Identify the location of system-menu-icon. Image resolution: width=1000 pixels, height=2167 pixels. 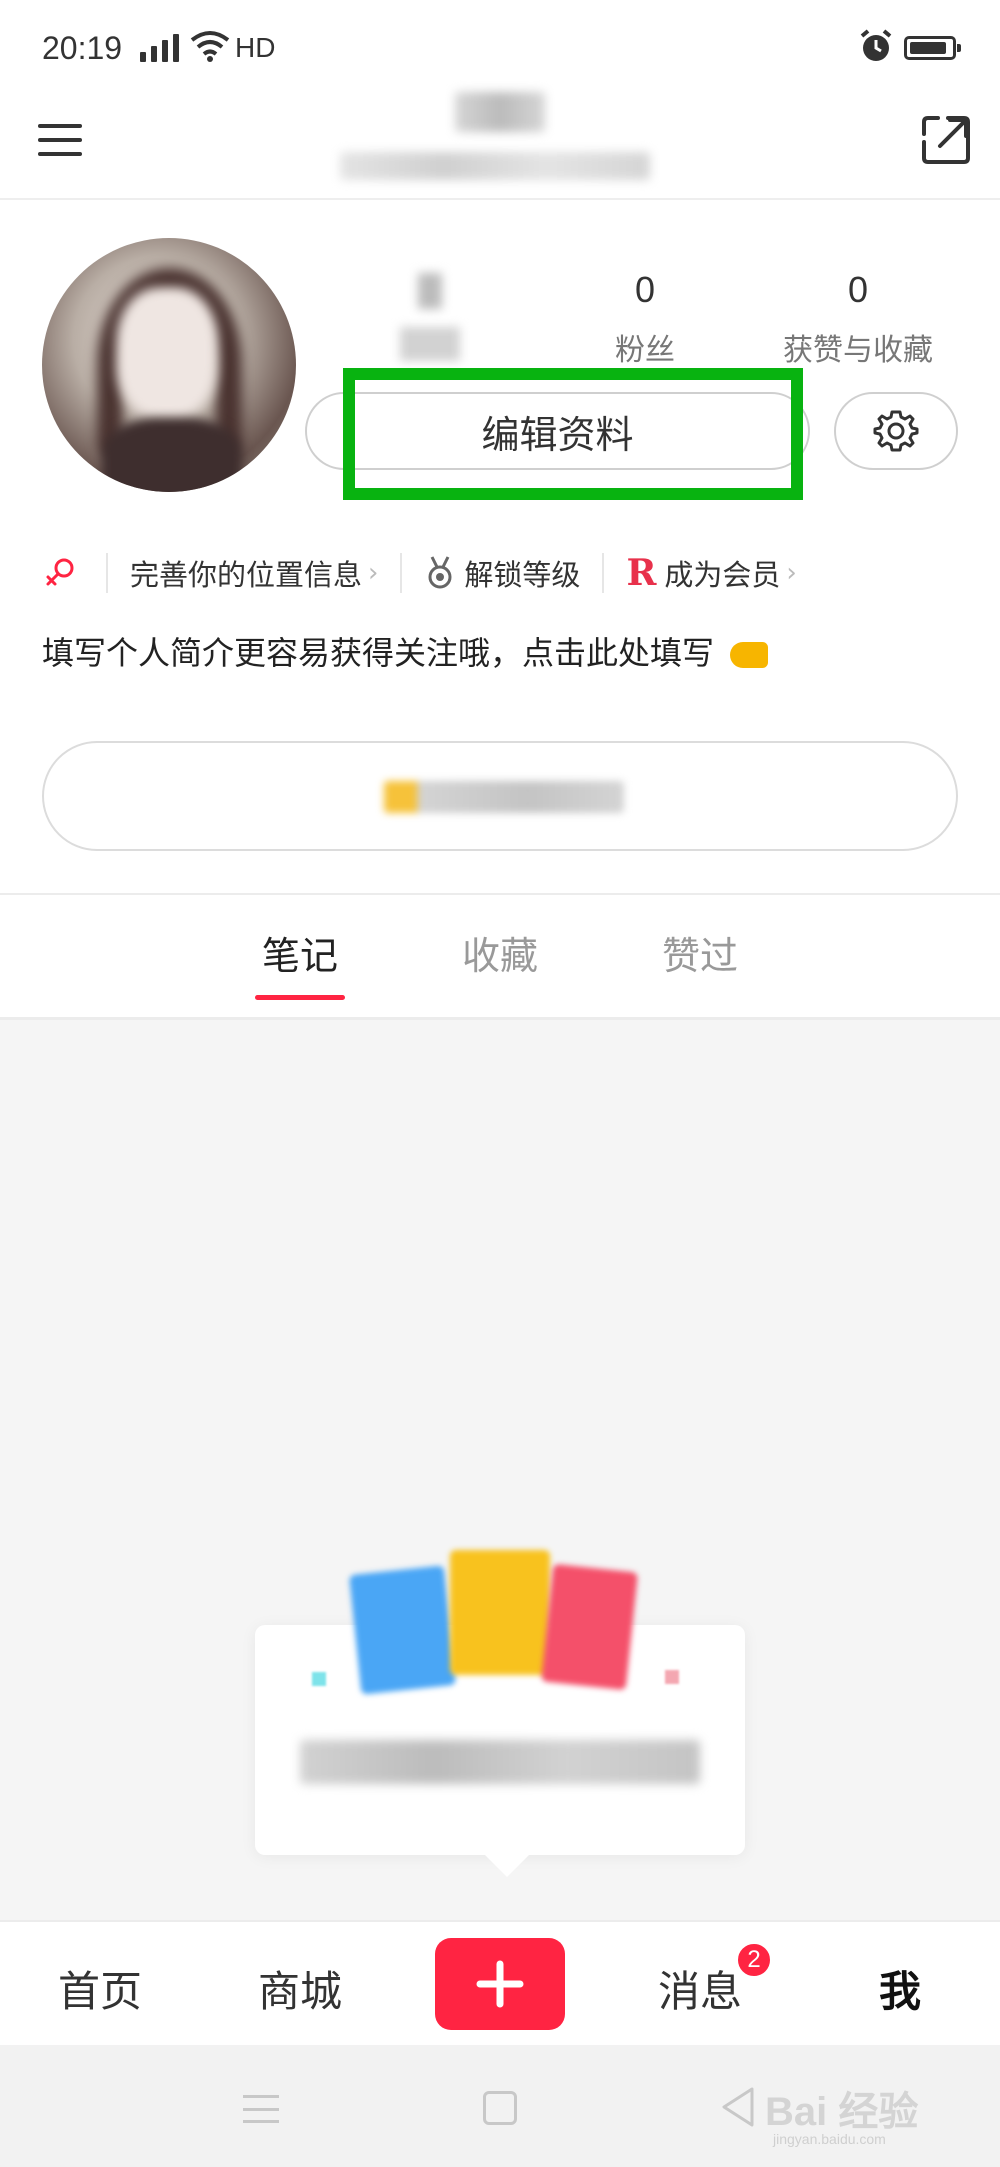
(261, 2109).